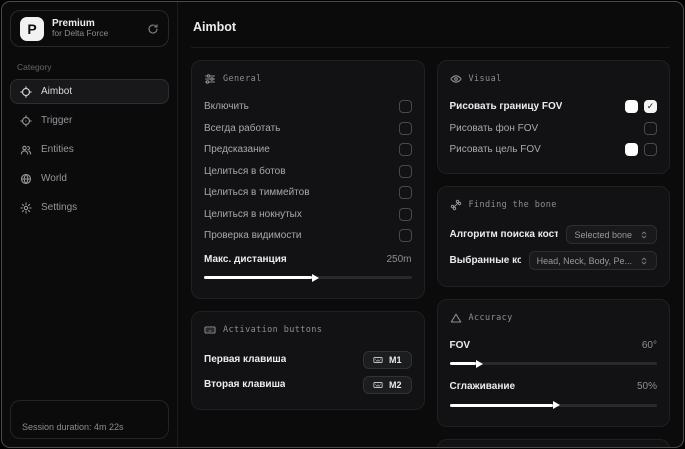  I want to click on first-key-button: M1, so click(387, 359).